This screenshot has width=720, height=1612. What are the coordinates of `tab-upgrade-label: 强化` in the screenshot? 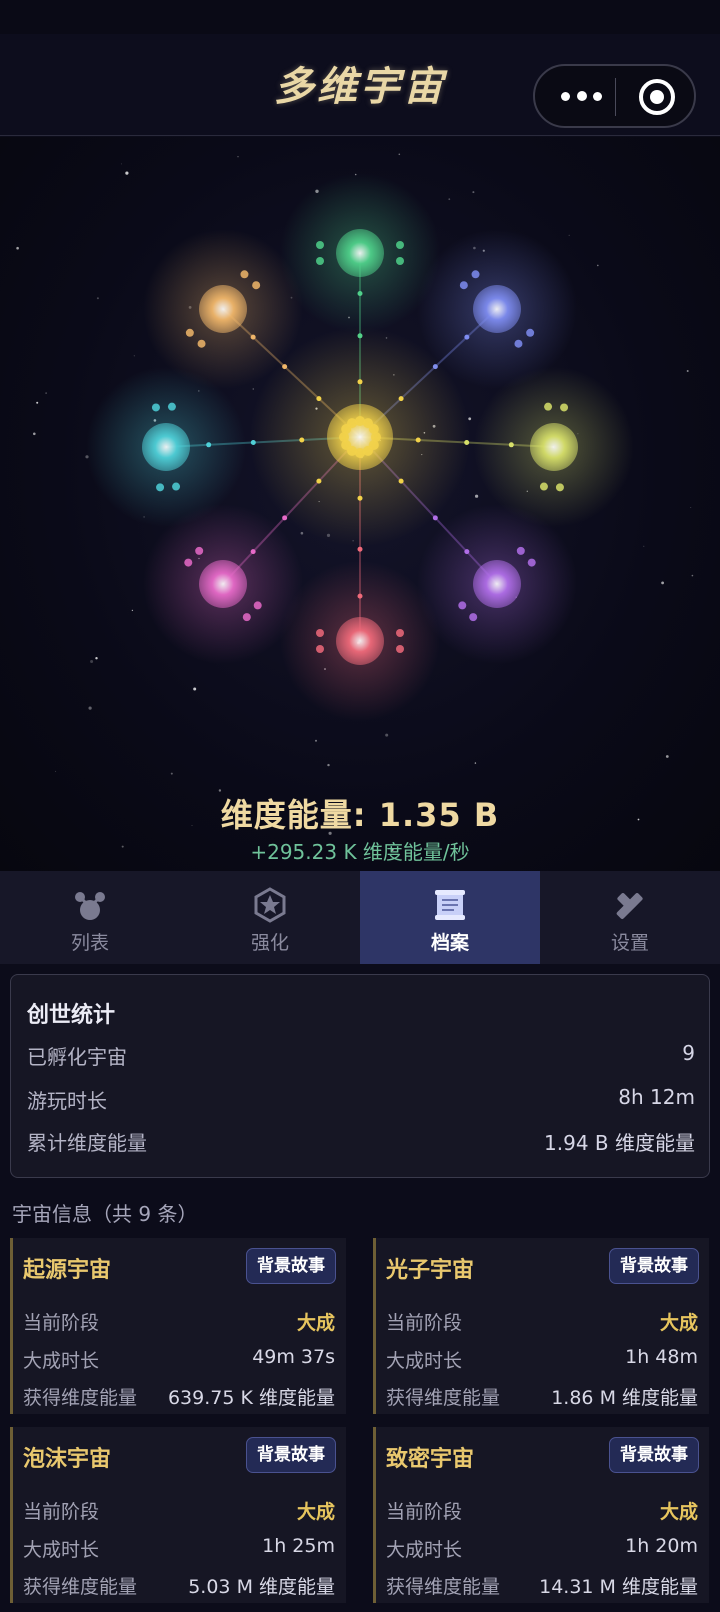 It's located at (269, 943).